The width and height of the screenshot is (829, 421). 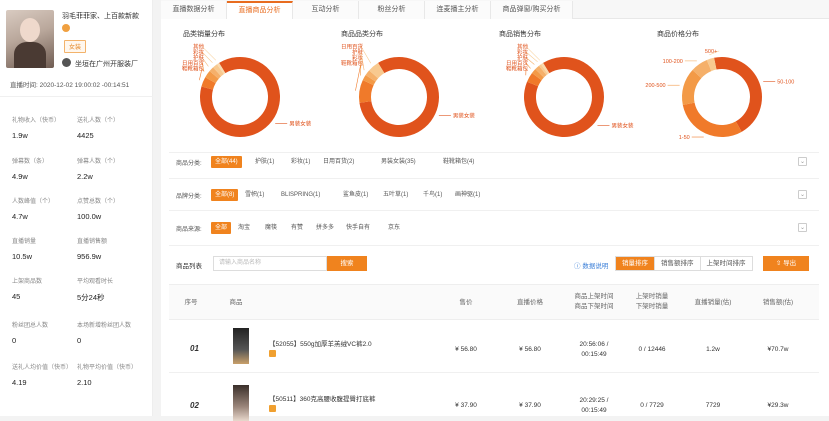 I want to click on source-filter-1: 淘宝, so click(x=244, y=228).